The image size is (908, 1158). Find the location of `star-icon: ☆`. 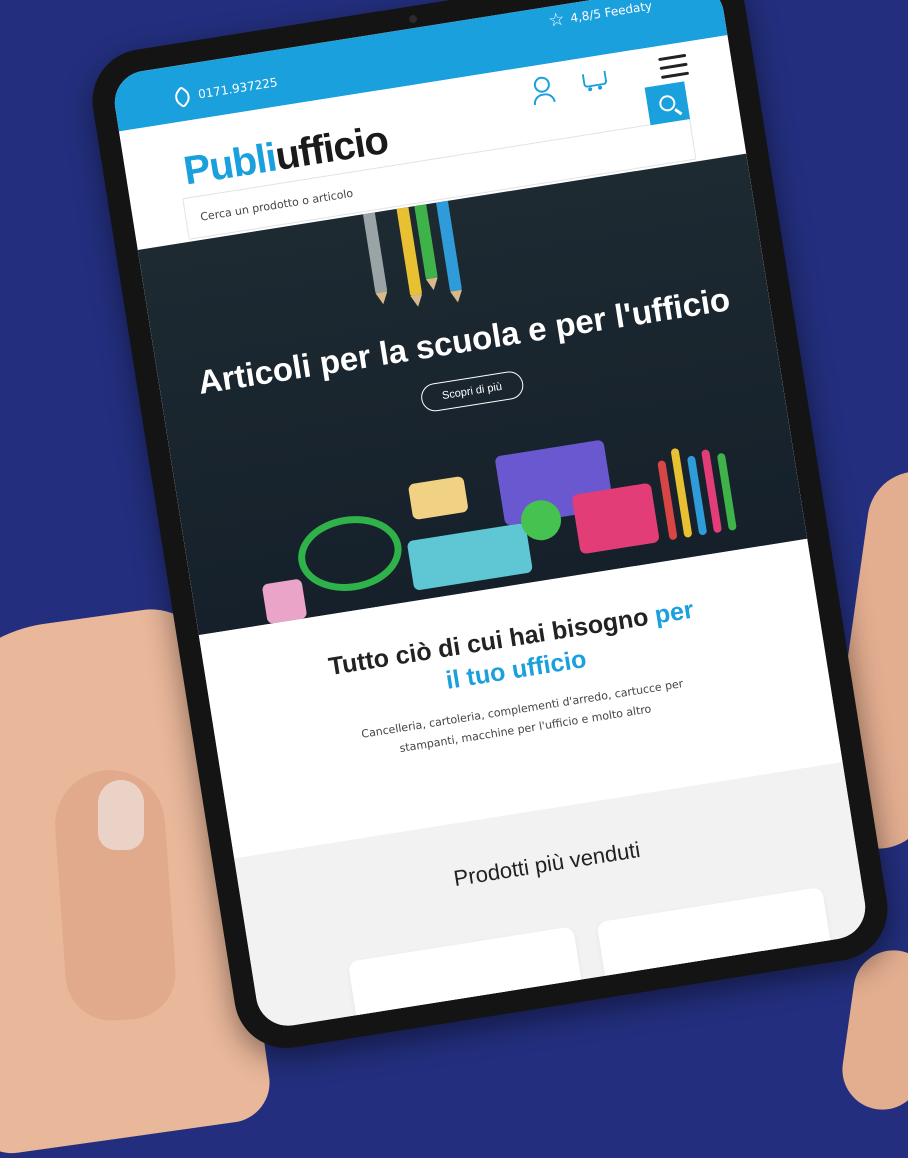

star-icon: ☆ is located at coordinates (556, 20).